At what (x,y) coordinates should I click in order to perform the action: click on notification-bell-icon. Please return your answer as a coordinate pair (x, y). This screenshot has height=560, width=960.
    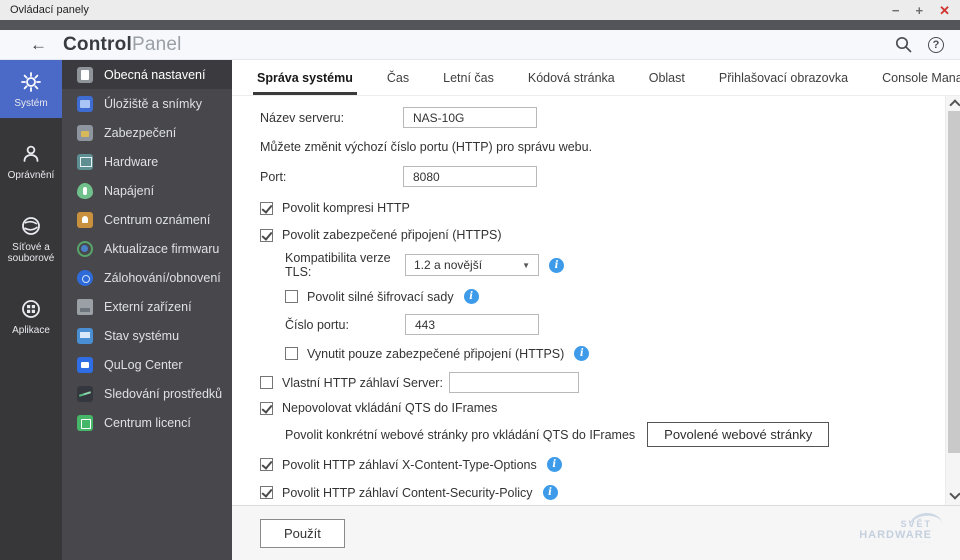
    Looking at the image, I should click on (85, 219).